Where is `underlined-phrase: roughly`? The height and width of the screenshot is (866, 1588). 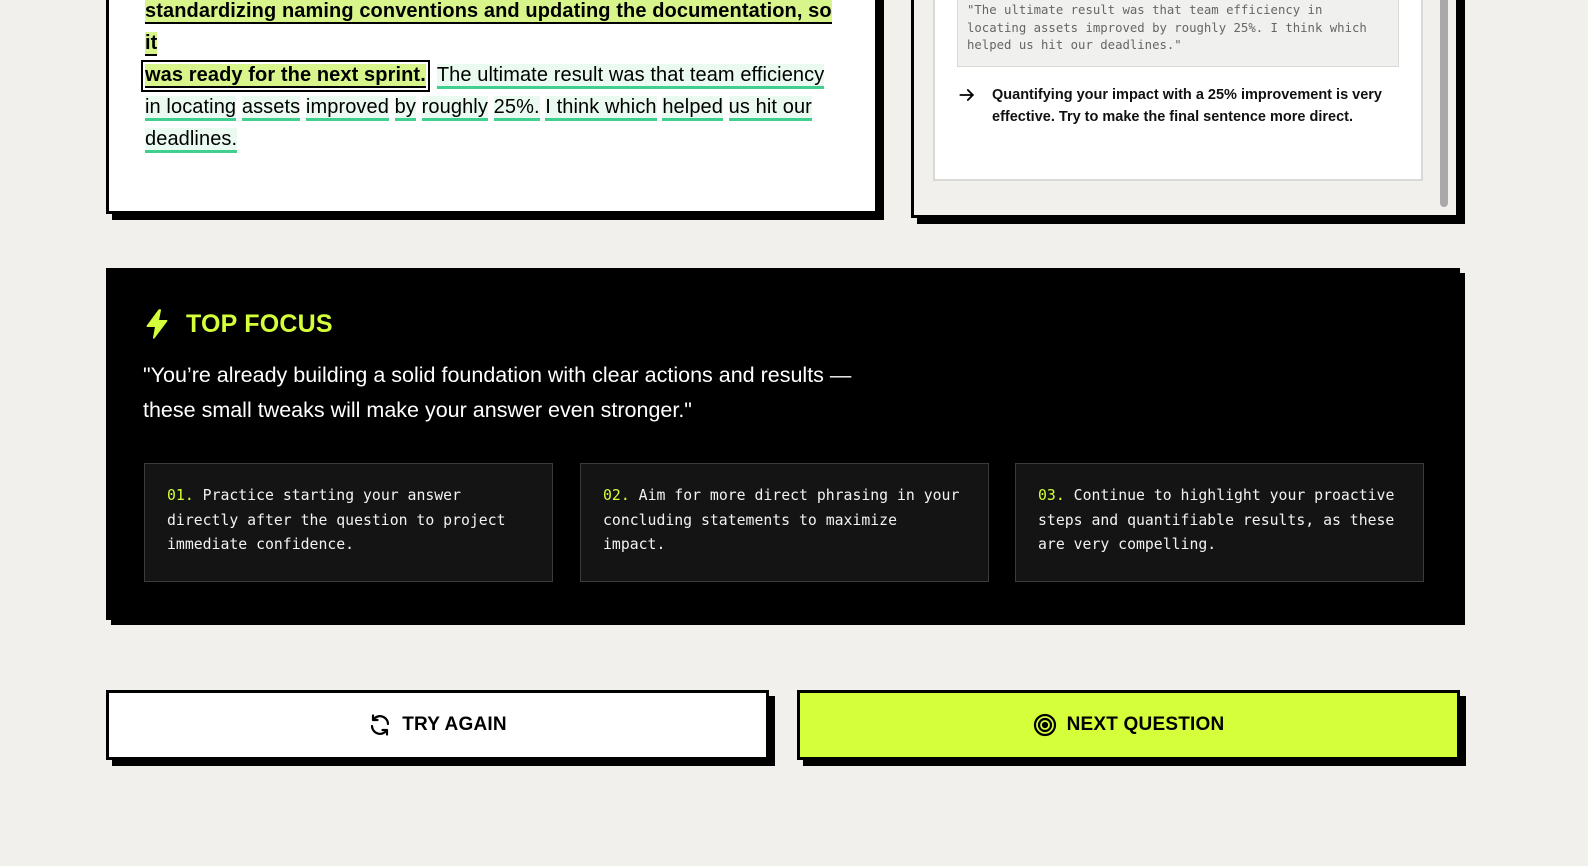
underlined-phrase: roughly is located at coordinates (454, 108).